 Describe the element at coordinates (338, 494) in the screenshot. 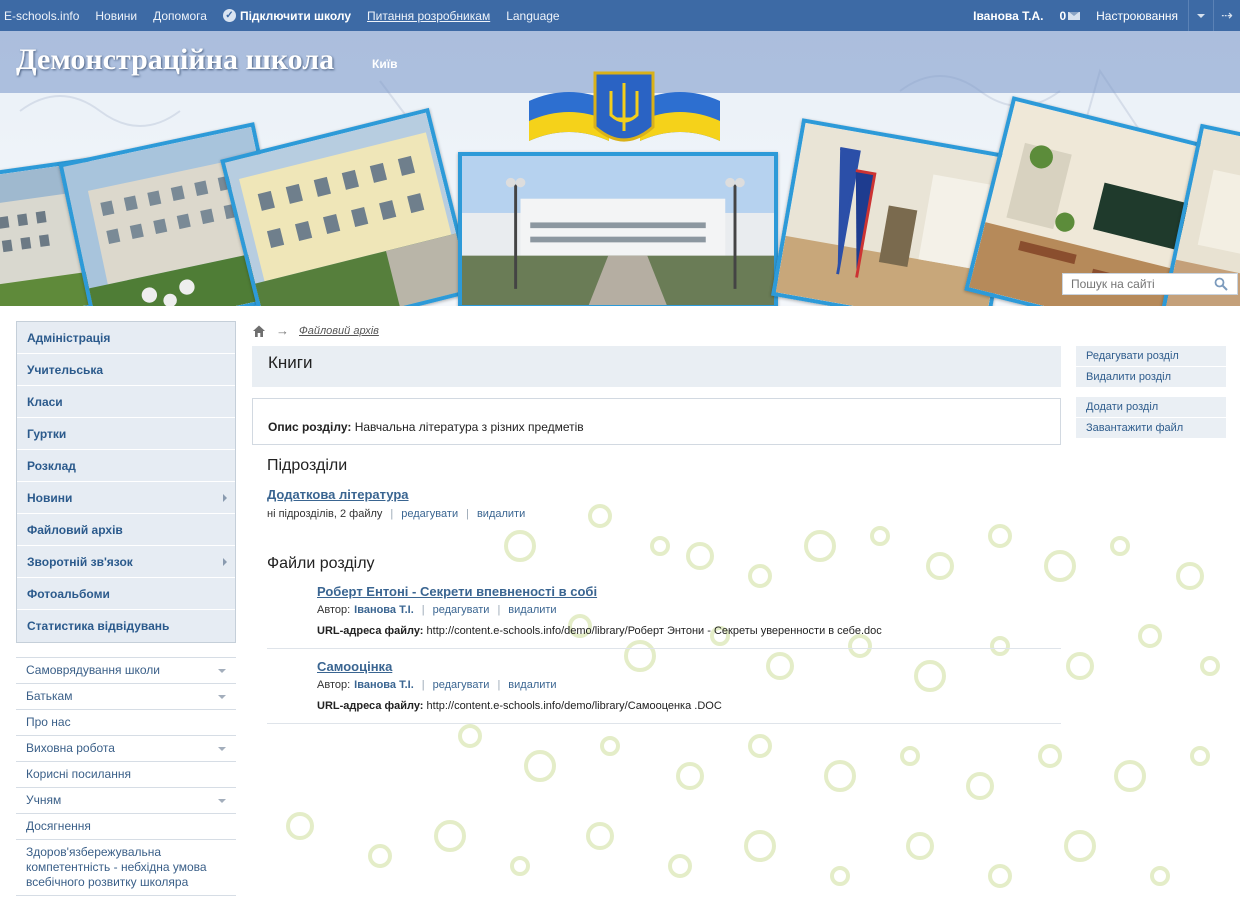

I see `subsection-link: Додаткова література` at that location.